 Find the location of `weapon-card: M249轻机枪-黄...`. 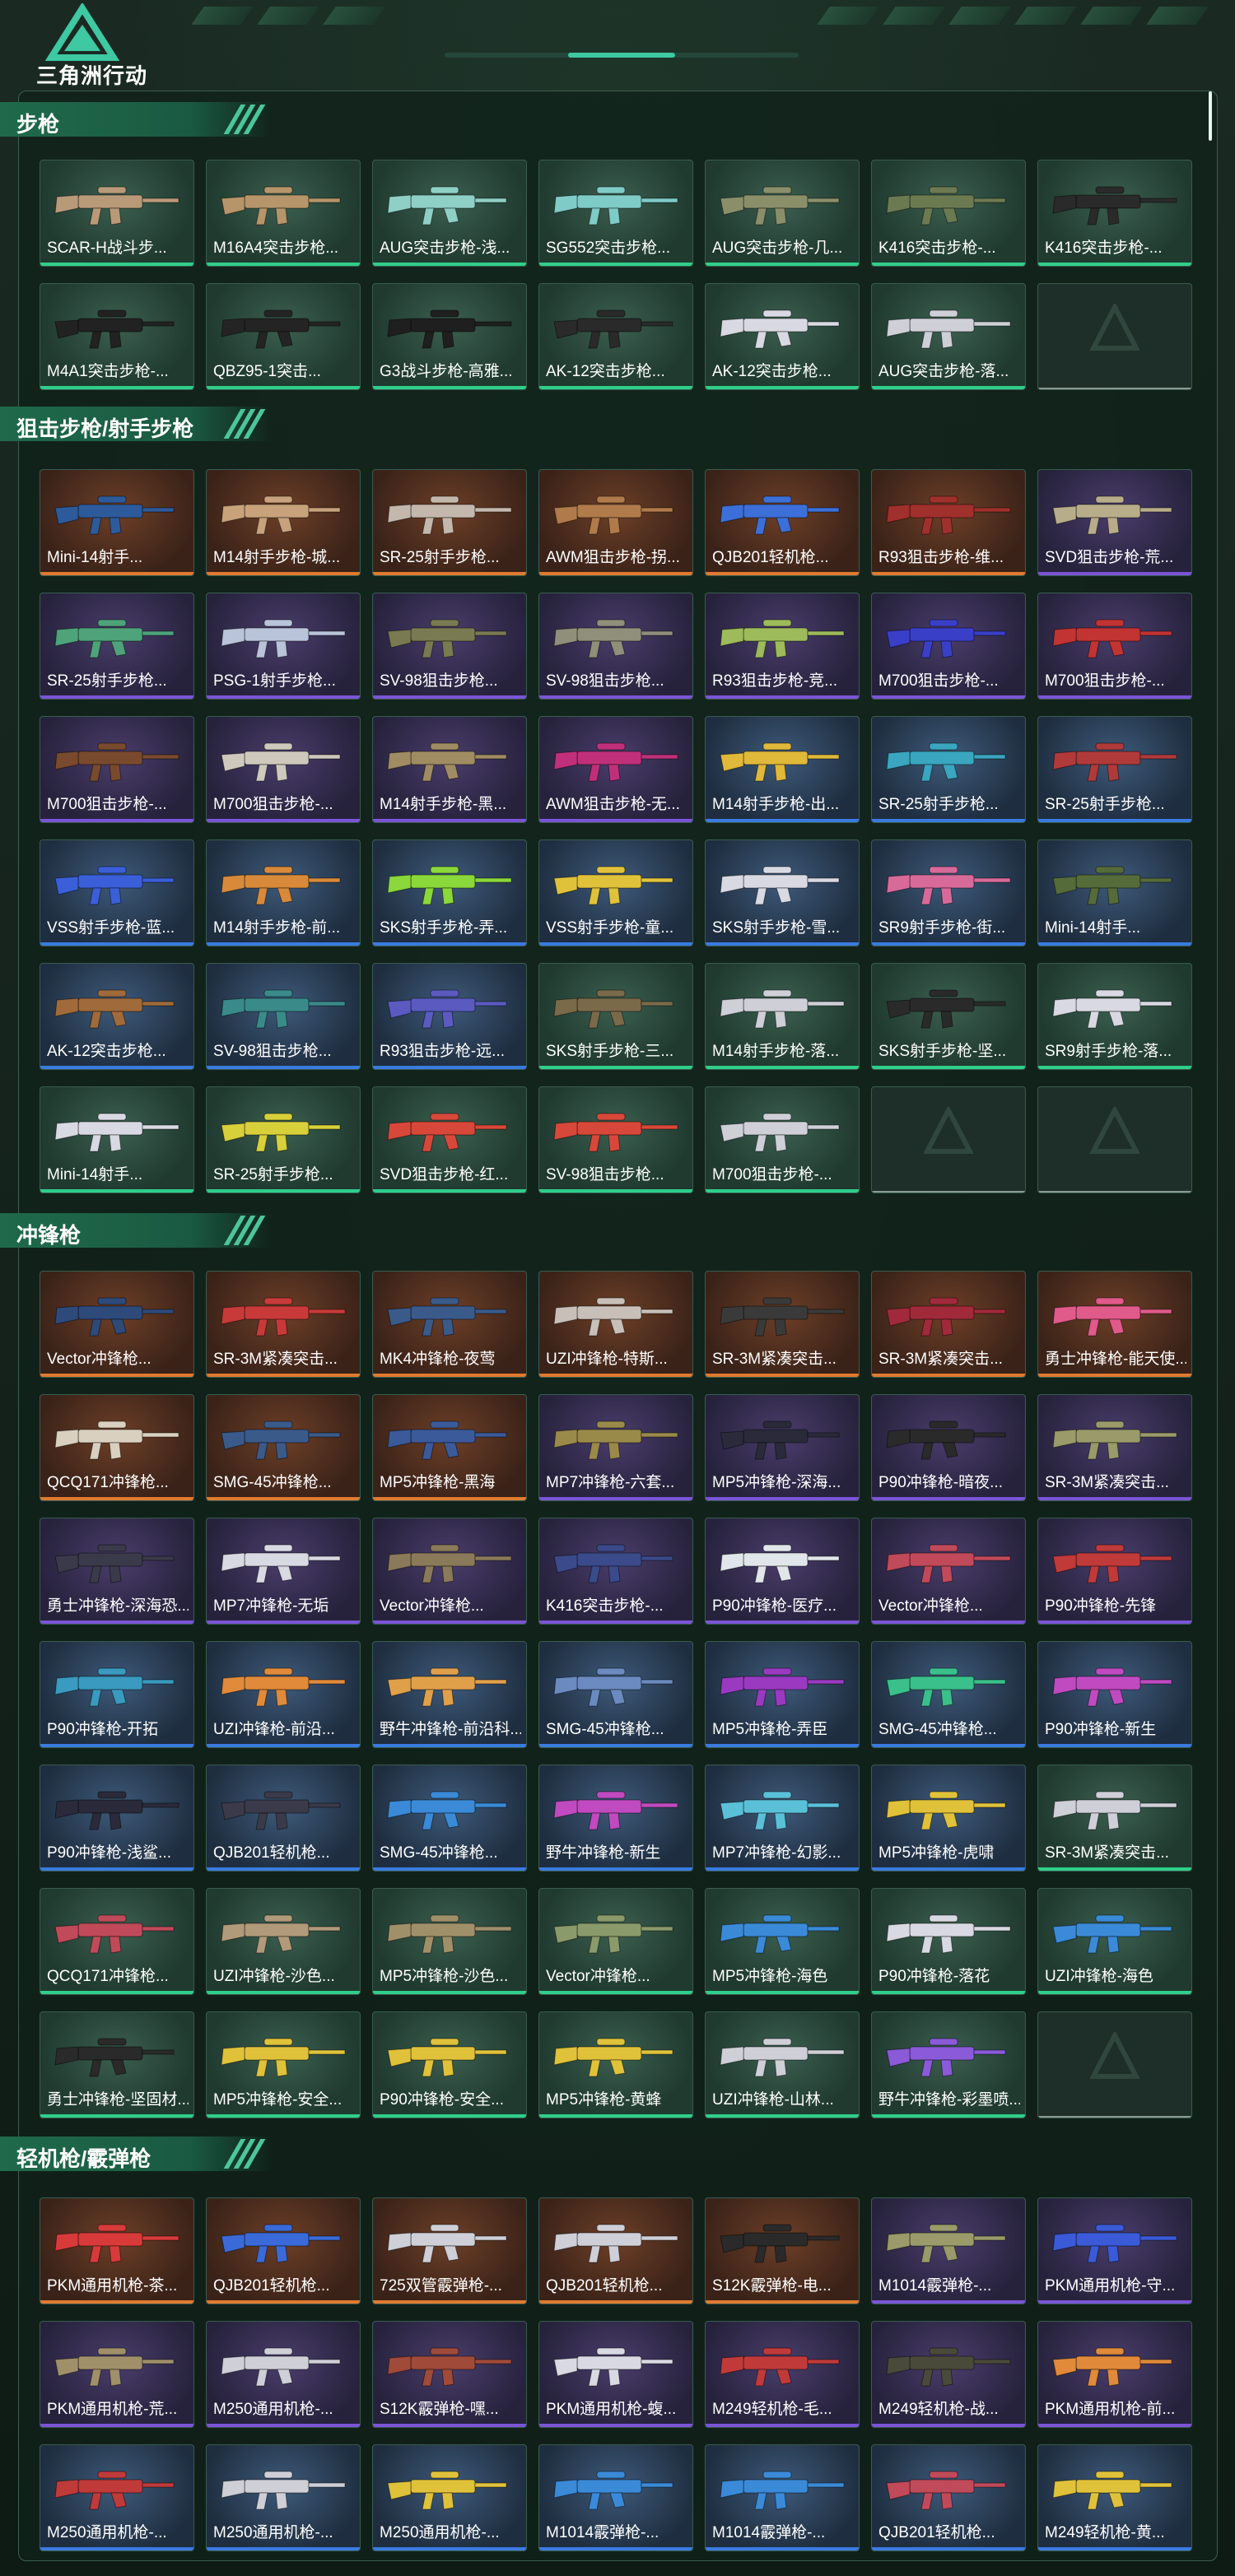

weapon-card: M249轻机枪-黄... is located at coordinates (1114, 2497).